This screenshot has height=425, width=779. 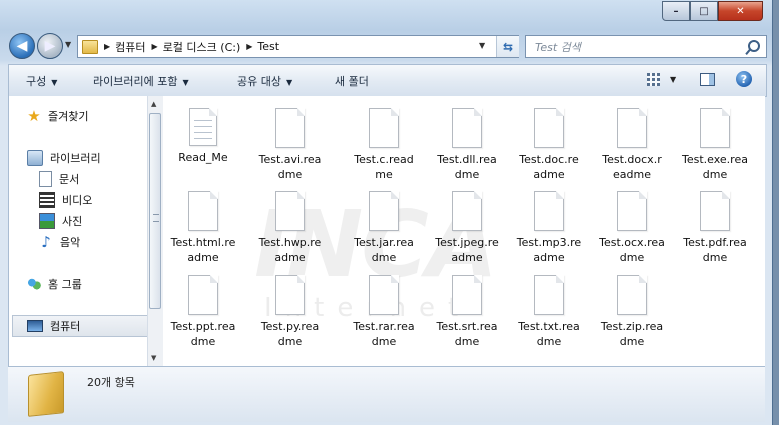 What do you see at coordinates (45, 179) in the screenshot?
I see `document-icon` at bounding box center [45, 179].